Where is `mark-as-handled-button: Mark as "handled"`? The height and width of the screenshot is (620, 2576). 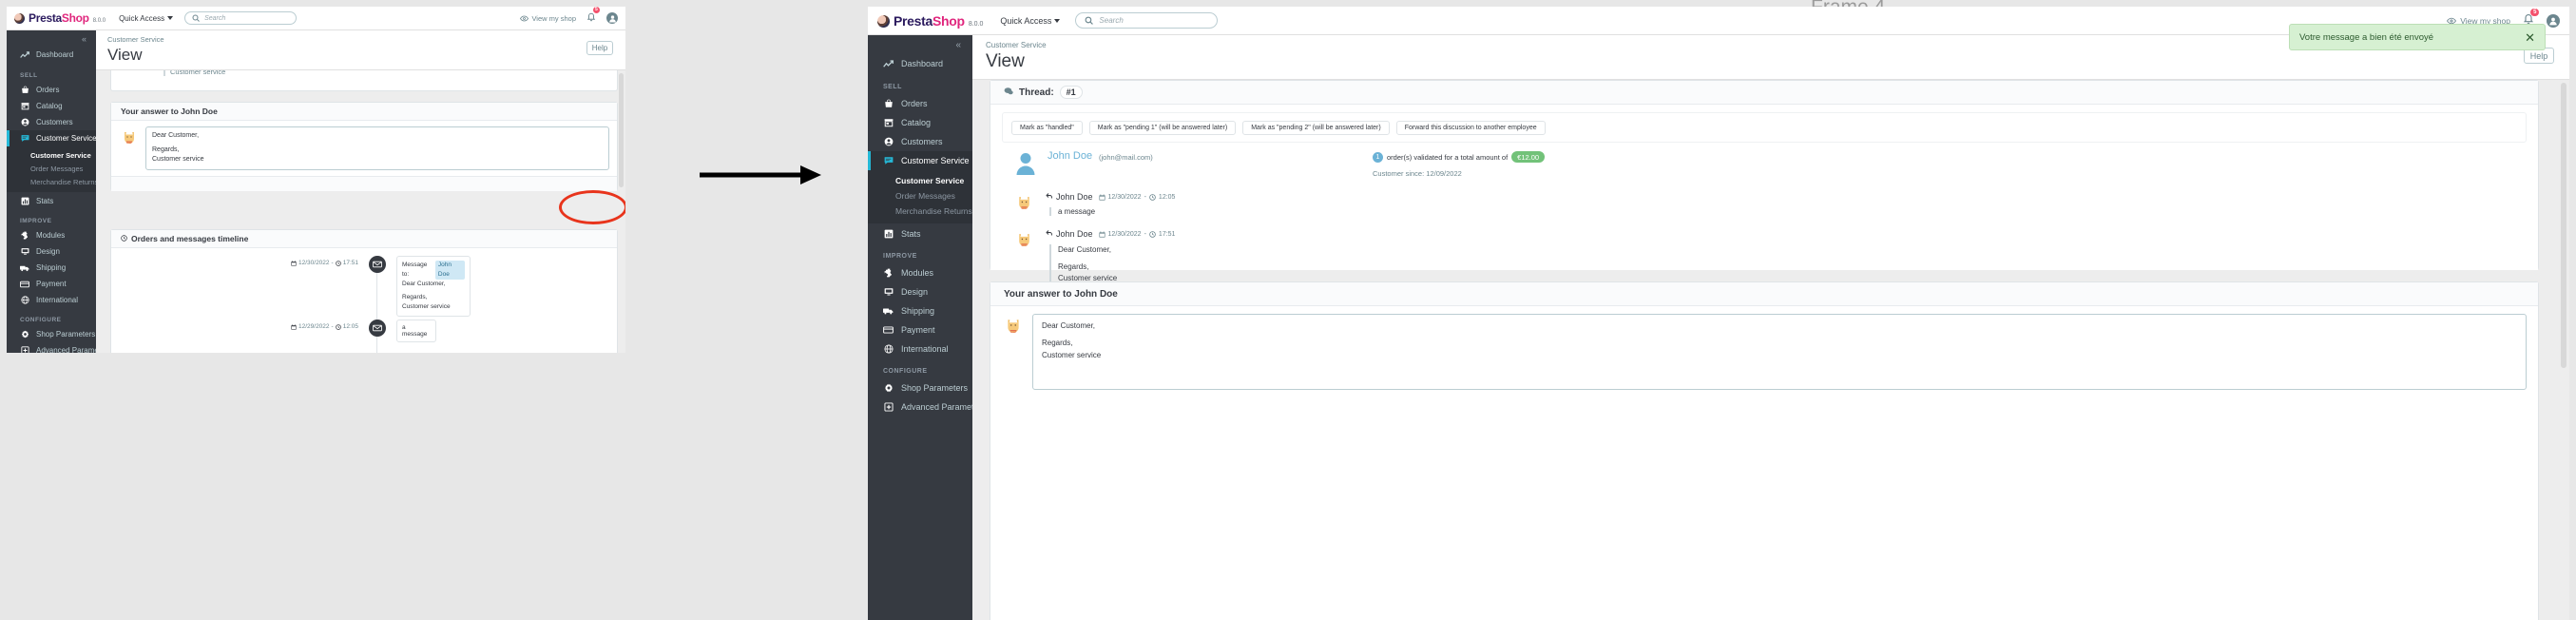 mark-as-handled-button: Mark as "handled" is located at coordinates (1047, 127).